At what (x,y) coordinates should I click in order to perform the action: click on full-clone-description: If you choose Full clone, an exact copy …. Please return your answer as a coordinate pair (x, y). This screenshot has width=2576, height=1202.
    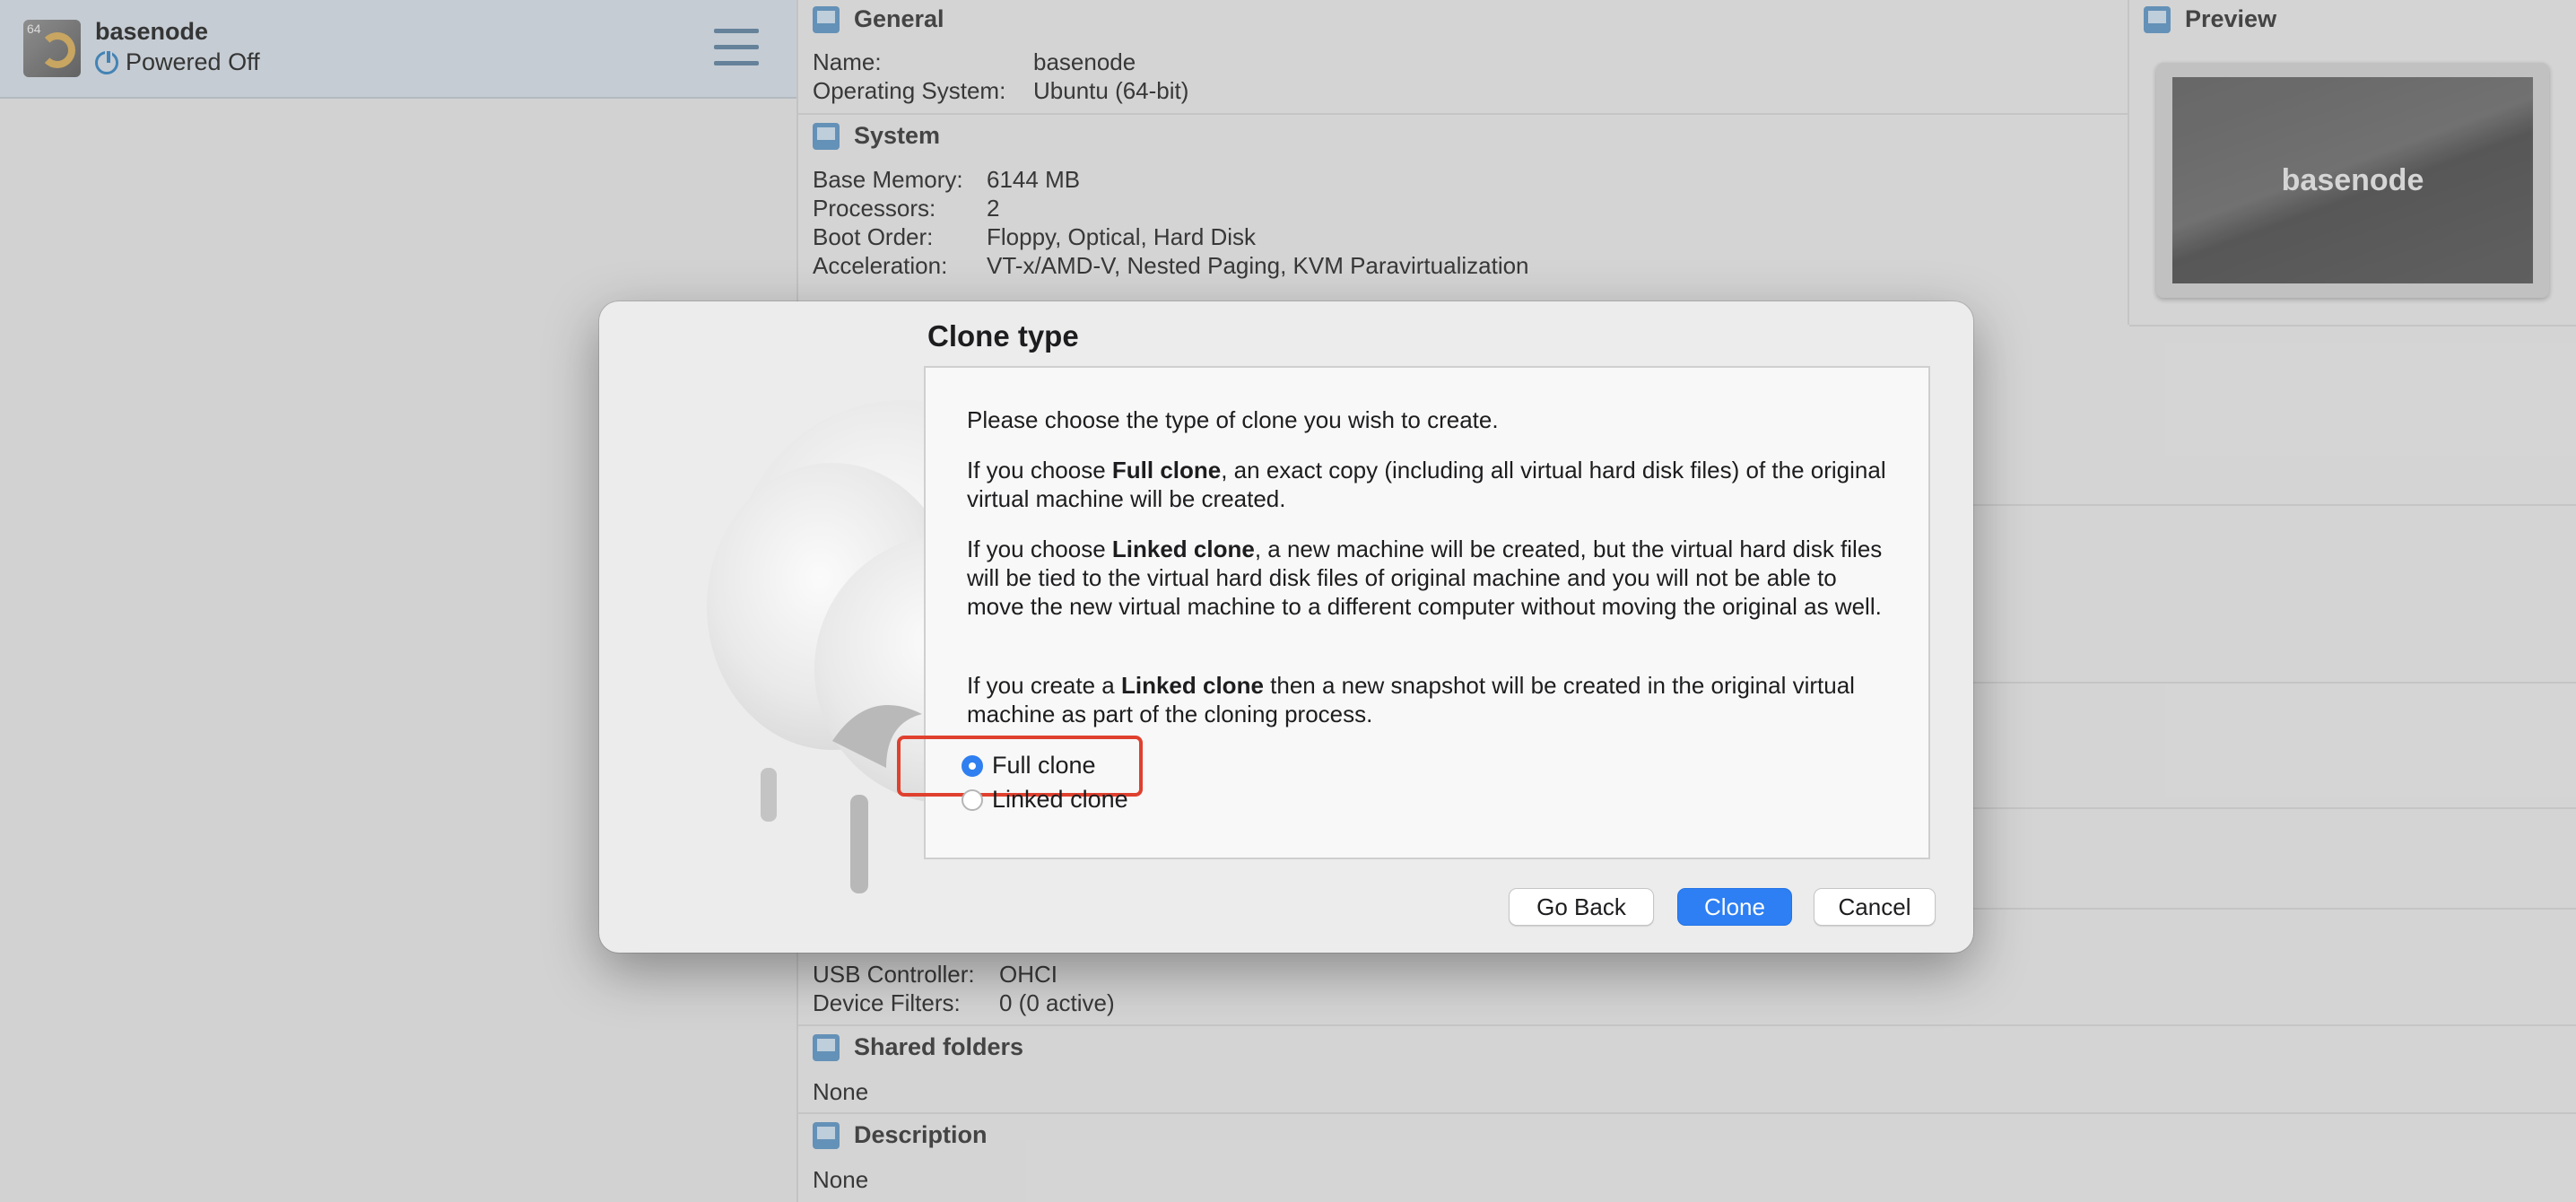
    Looking at the image, I should click on (1426, 484).